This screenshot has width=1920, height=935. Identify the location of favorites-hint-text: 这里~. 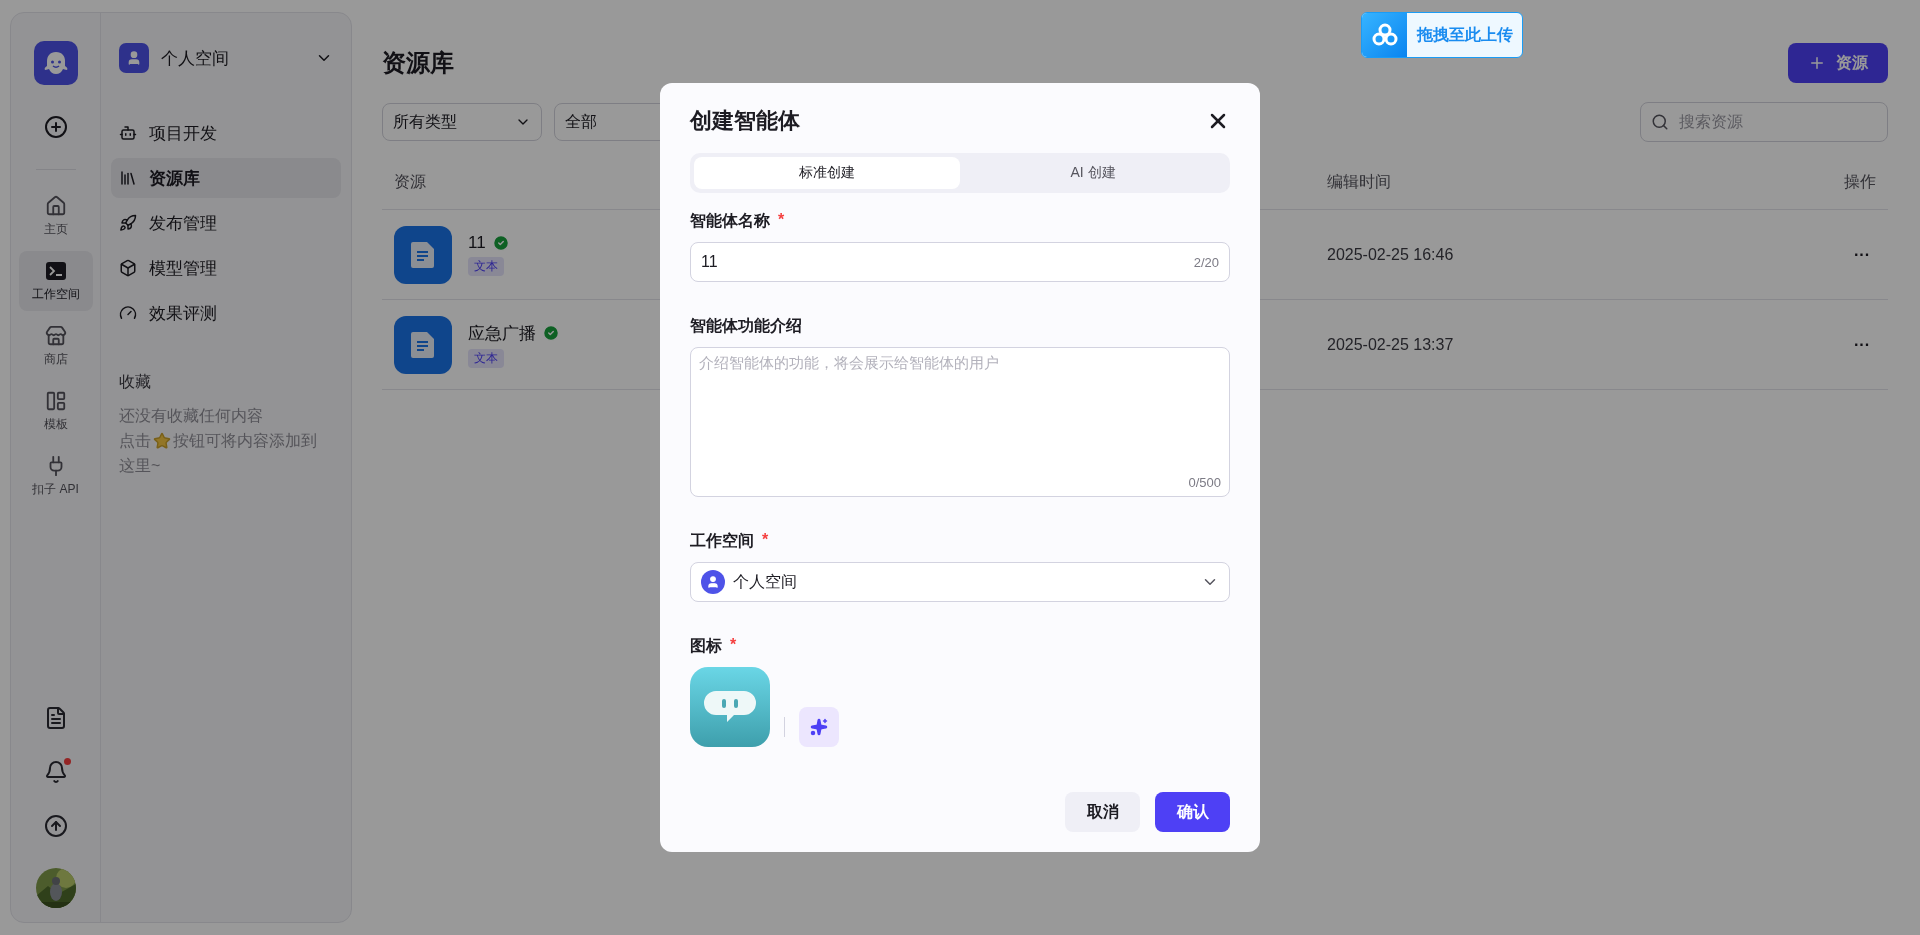
(140, 466).